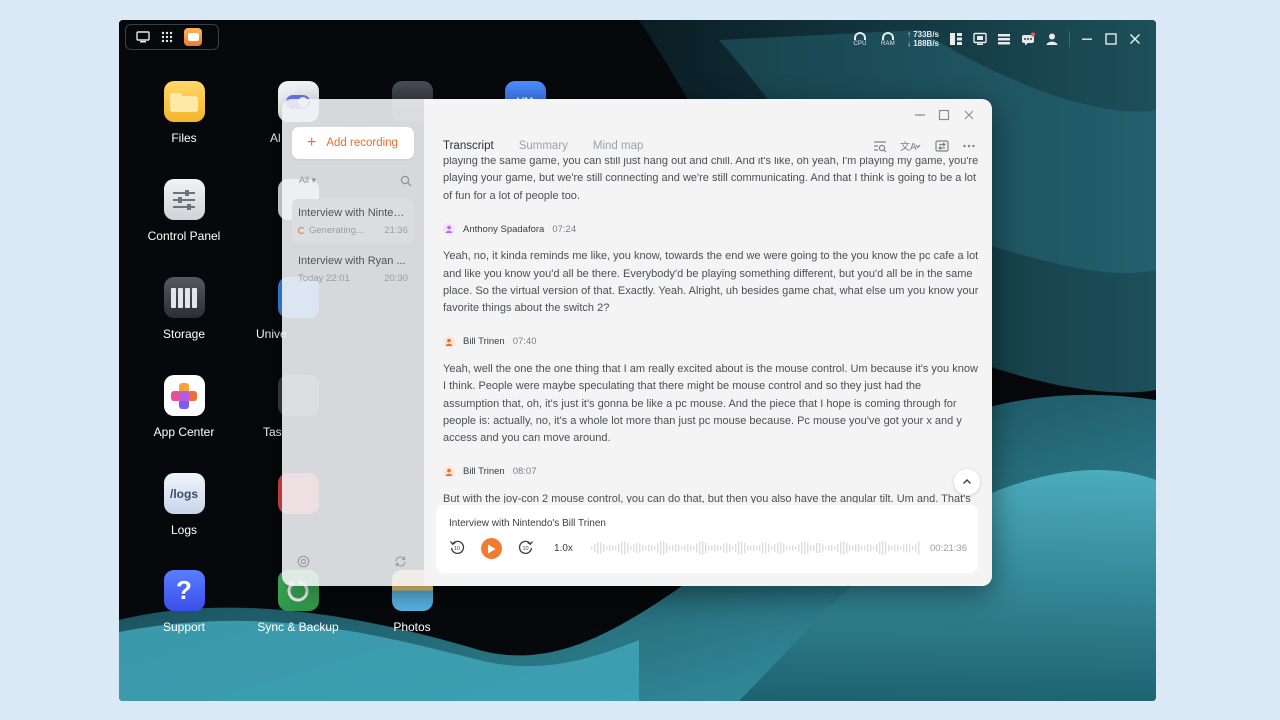  What do you see at coordinates (956, 39) in the screenshot?
I see `widgets-icon` at bounding box center [956, 39].